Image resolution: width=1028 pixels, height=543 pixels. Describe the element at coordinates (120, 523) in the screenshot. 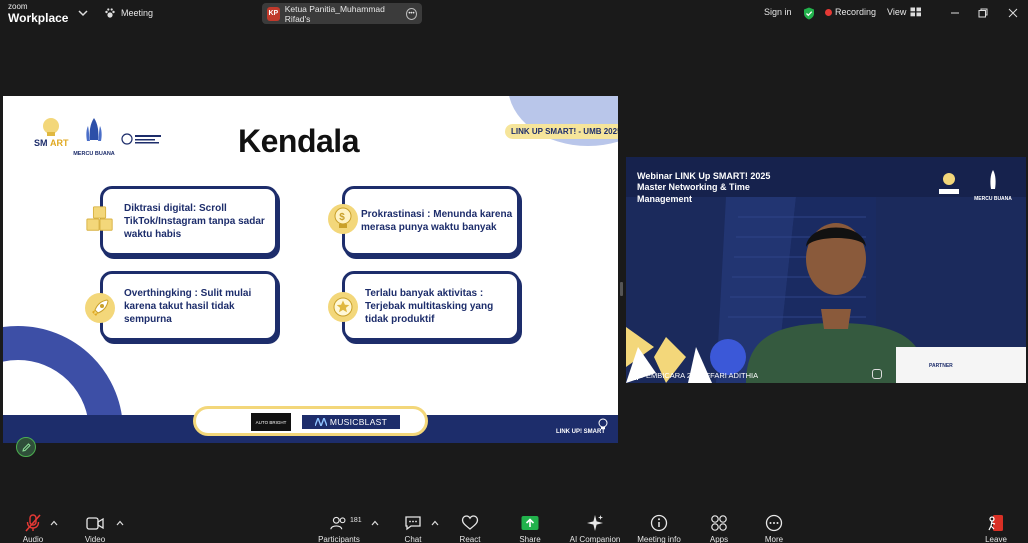

I see `video-caret-icon` at that location.